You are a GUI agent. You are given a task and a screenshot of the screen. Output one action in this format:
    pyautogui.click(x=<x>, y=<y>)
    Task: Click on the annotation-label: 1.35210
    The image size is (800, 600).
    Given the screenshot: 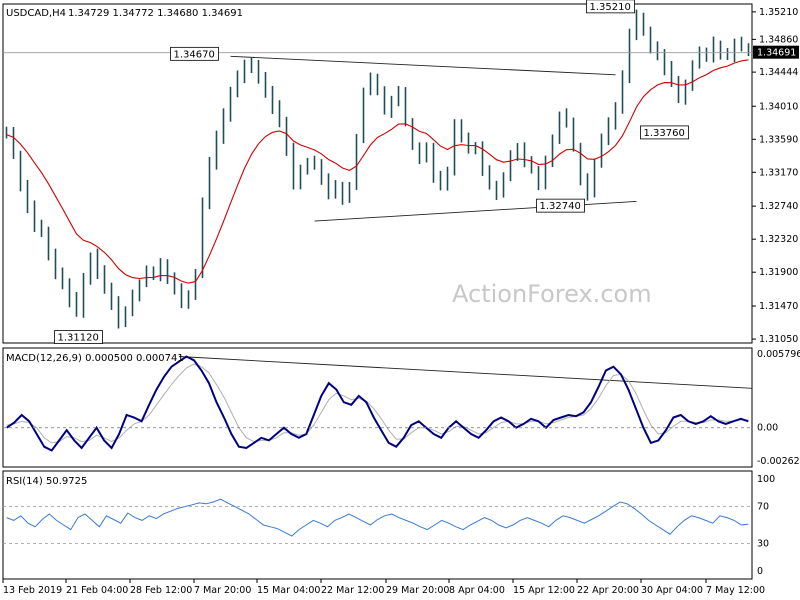 What is the action you would take?
    pyautogui.click(x=610, y=7)
    